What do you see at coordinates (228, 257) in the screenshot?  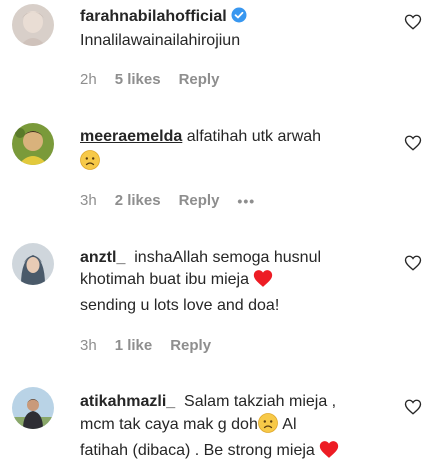 I see `comment-text: inshaAllah semoga husnul` at bounding box center [228, 257].